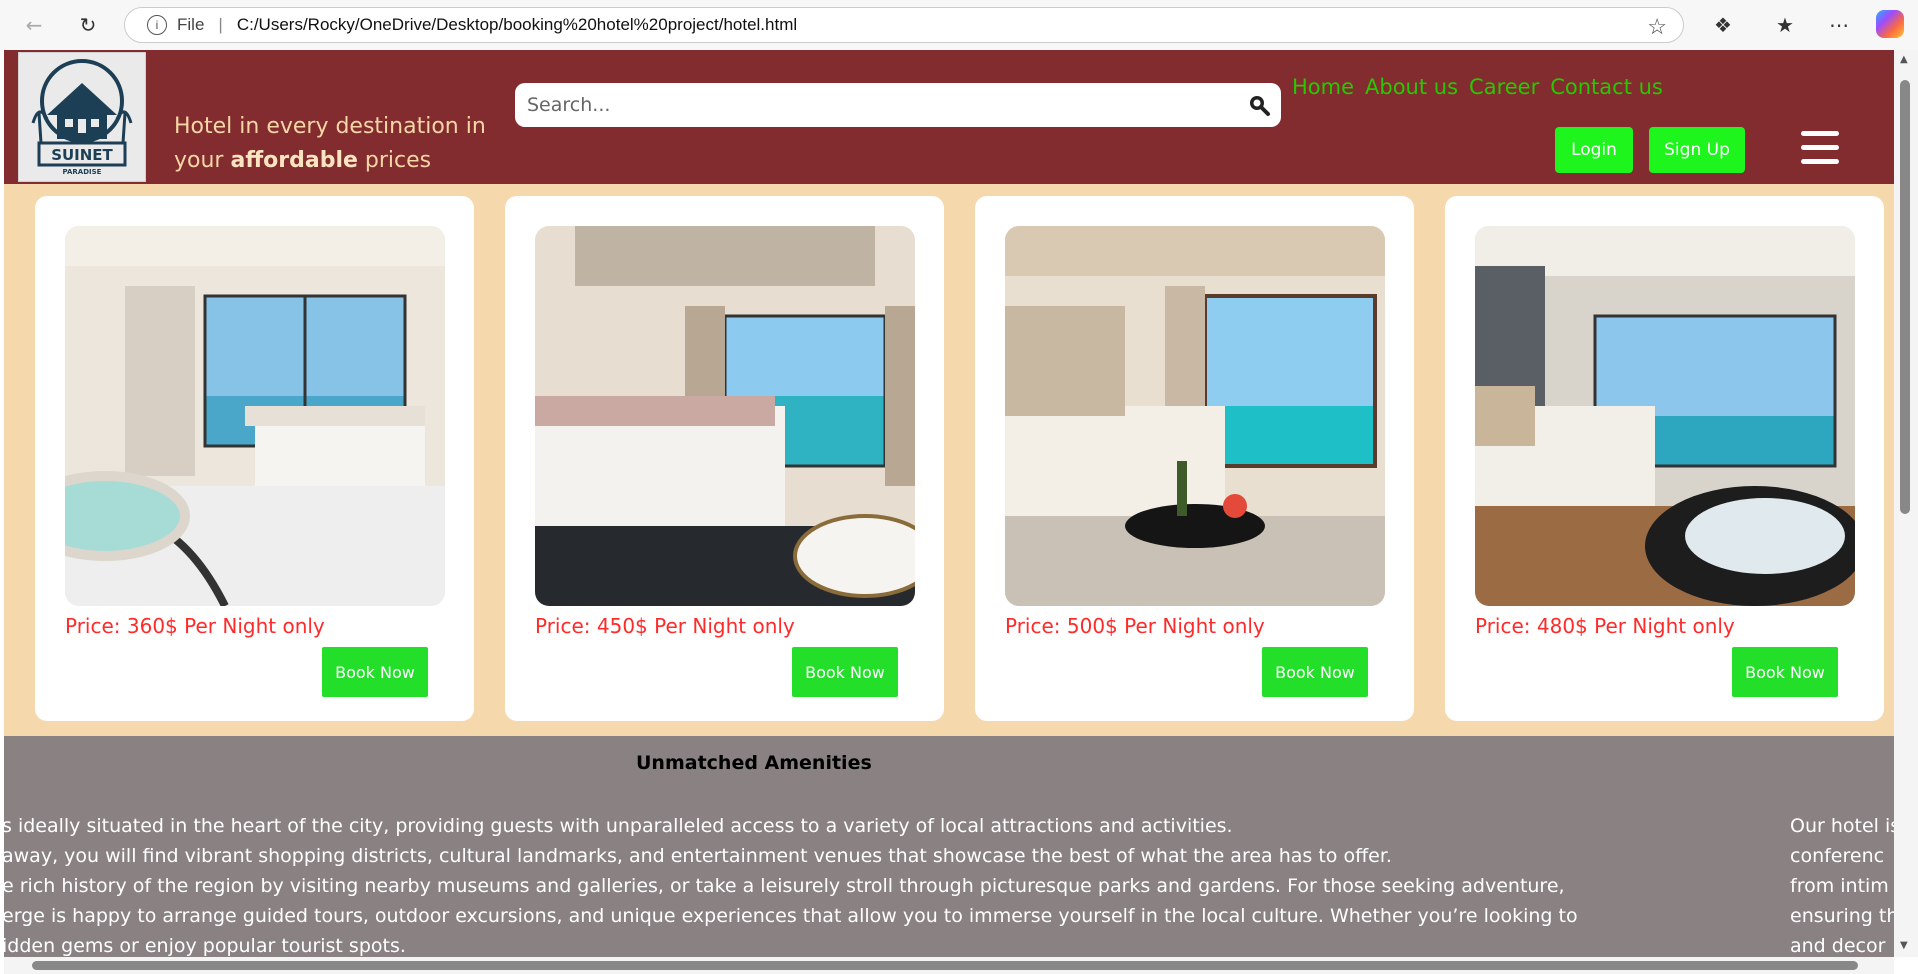 This screenshot has width=1918, height=974. Describe the element at coordinates (157, 25) in the screenshot. I see `info-icon: i` at that location.